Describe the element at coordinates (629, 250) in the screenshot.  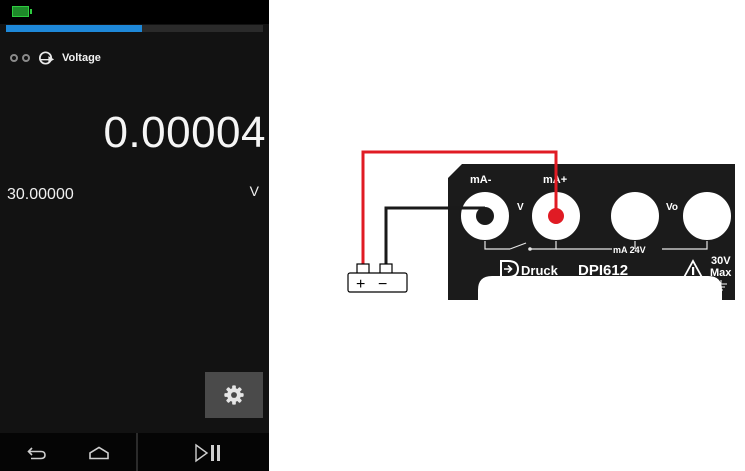
I see `supply-label: mA 24V` at that location.